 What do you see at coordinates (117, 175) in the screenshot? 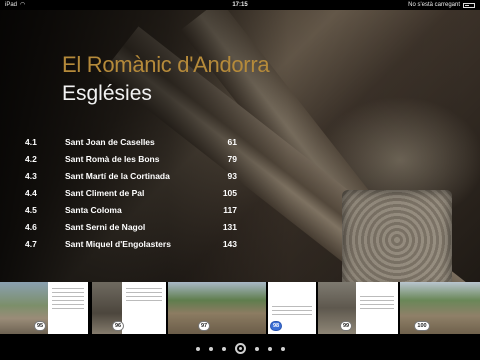
I see `toc-name: Sant Martí de la Cortinada` at bounding box center [117, 175].